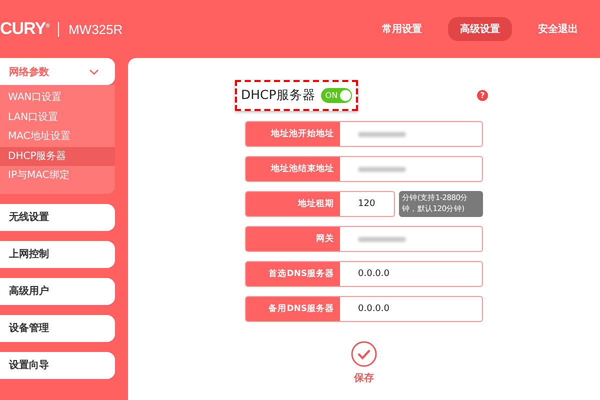  I want to click on sidebar-item: 高级用户, so click(57, 291).